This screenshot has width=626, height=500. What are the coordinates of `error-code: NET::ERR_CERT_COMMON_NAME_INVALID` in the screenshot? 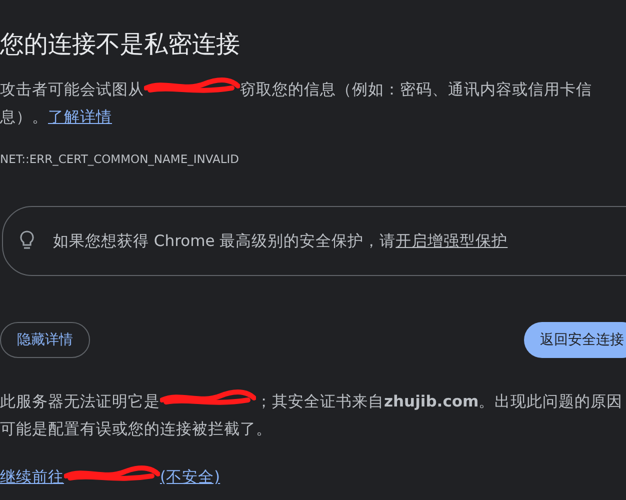 It's located at (120, 159).